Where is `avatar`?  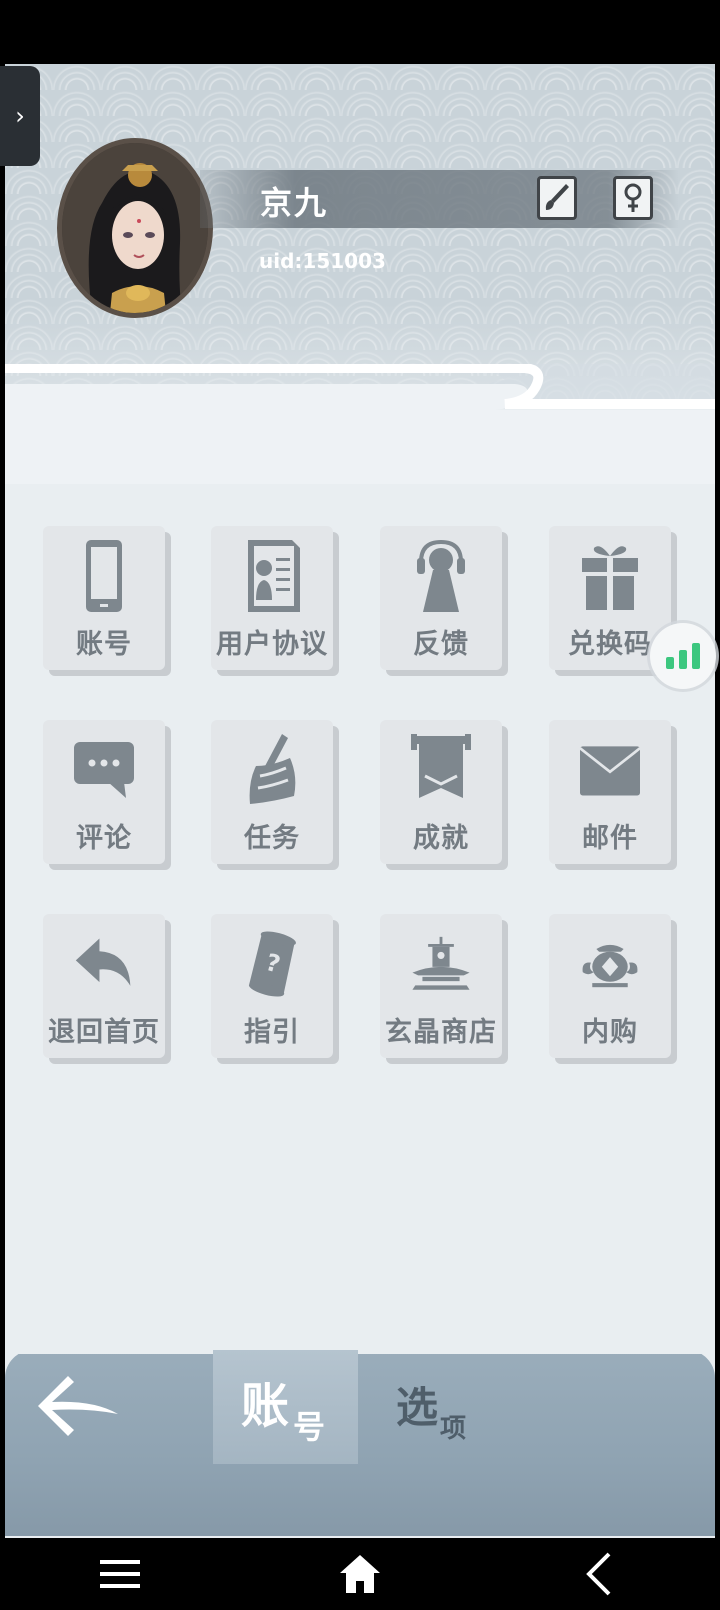
avatar is located at coordinates (135, 228).